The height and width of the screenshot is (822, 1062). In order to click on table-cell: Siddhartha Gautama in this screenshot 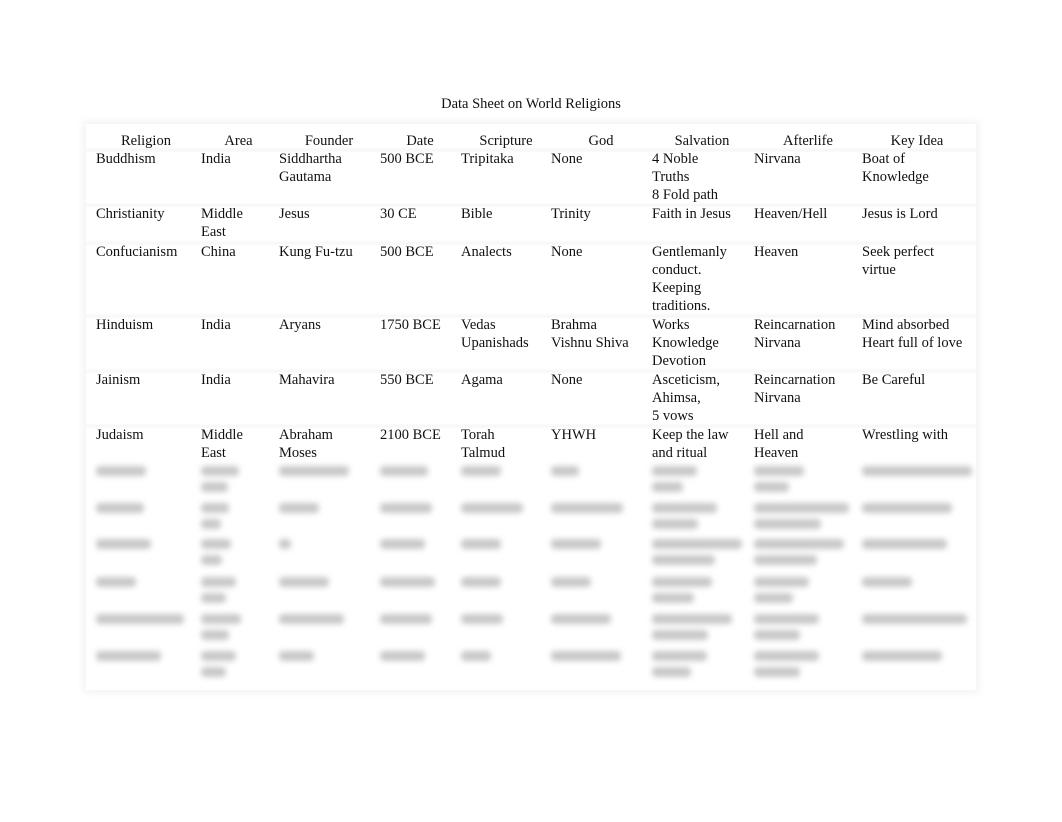, I will do `click(310, 168)`.